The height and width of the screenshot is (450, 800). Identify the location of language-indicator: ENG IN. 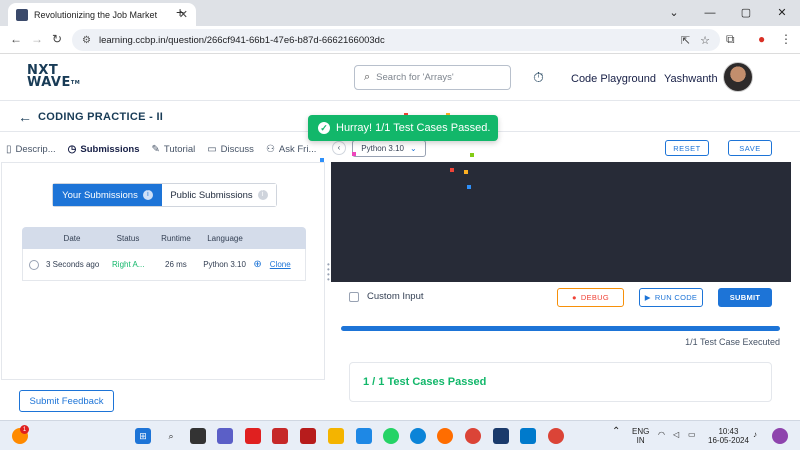
(640, 436).